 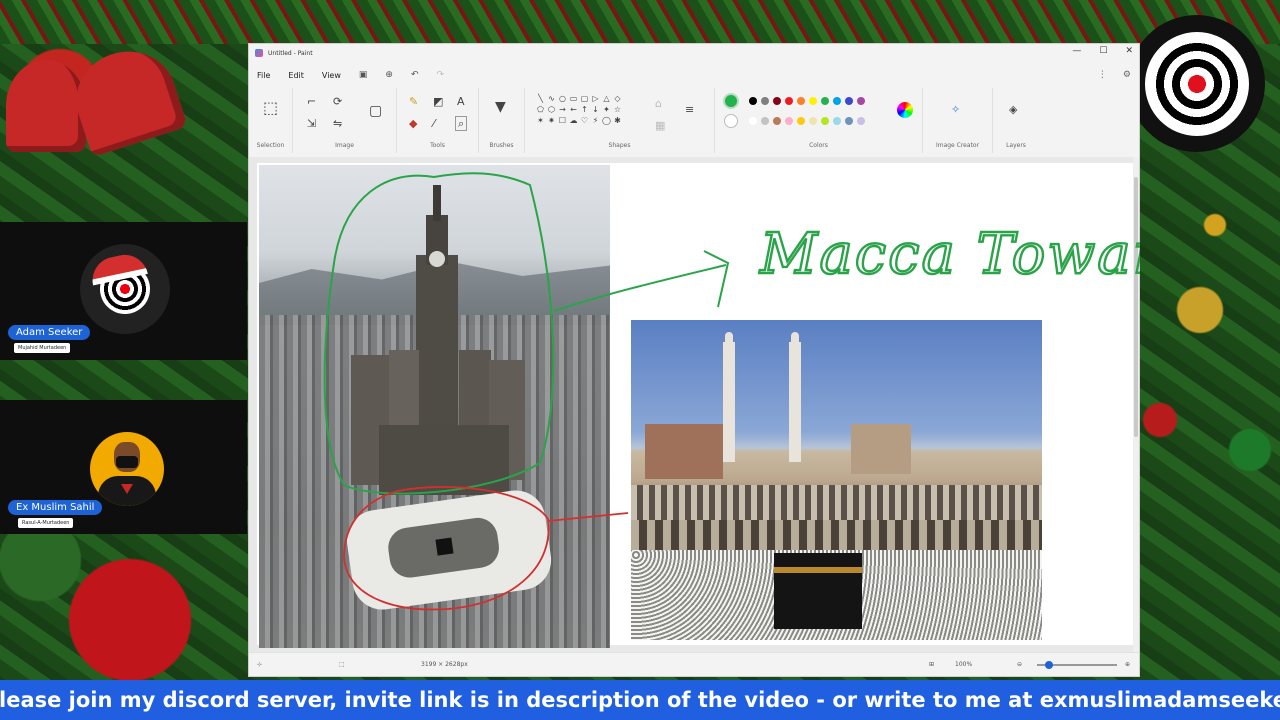 I want to click on redo-icon: ↷, so click(x=440, y=75).